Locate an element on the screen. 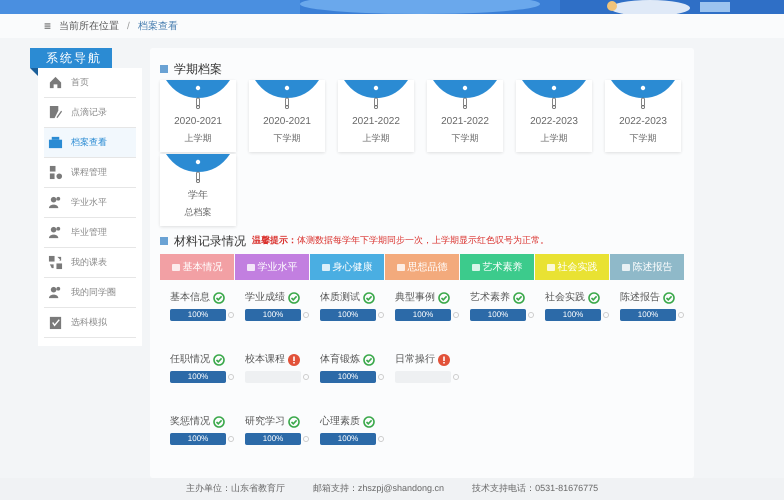 Image resolution: width=784 pixels, height=500 pixels. item-label: 社会实践 is located at coordinates (565, 297).